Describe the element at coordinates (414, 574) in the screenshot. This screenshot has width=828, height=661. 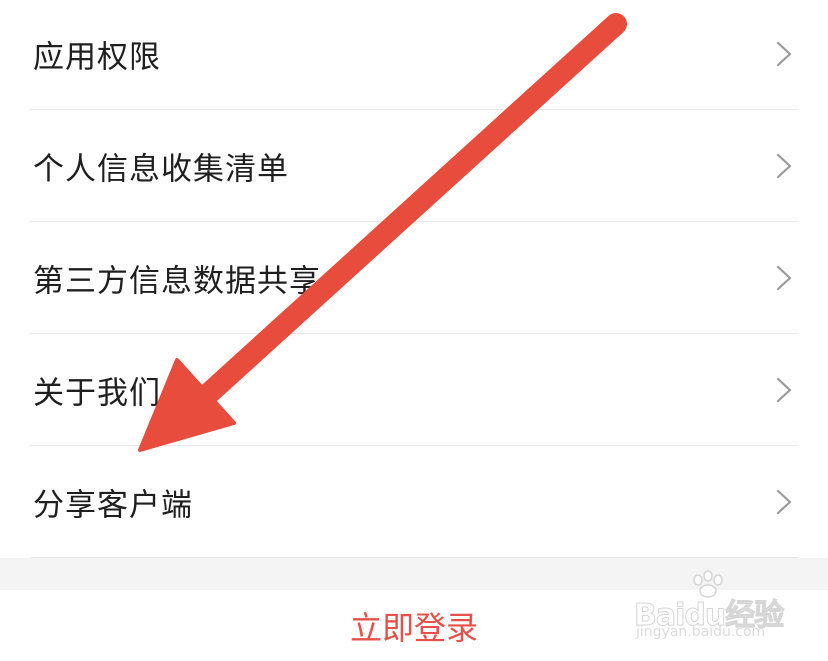
I see `section-gap` at that location.